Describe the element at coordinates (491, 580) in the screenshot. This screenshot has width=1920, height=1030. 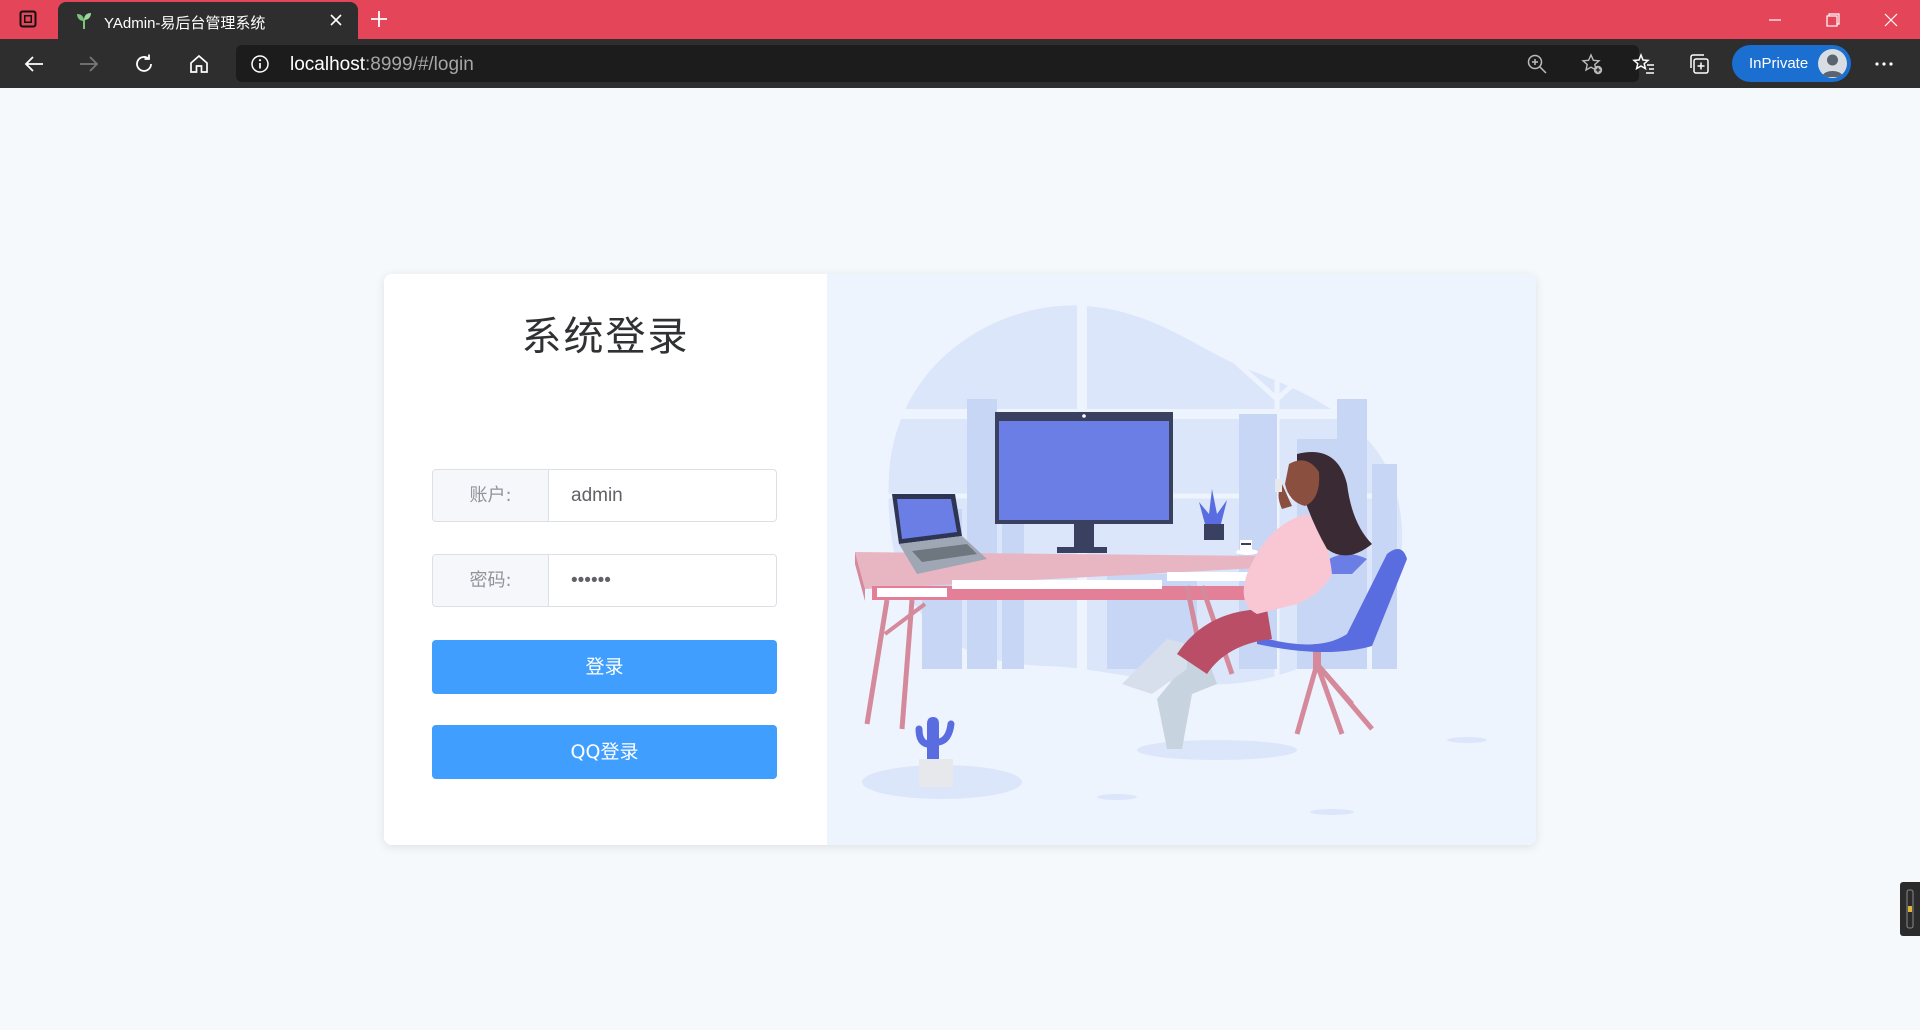
I see `password-label: 密码:` at that location.